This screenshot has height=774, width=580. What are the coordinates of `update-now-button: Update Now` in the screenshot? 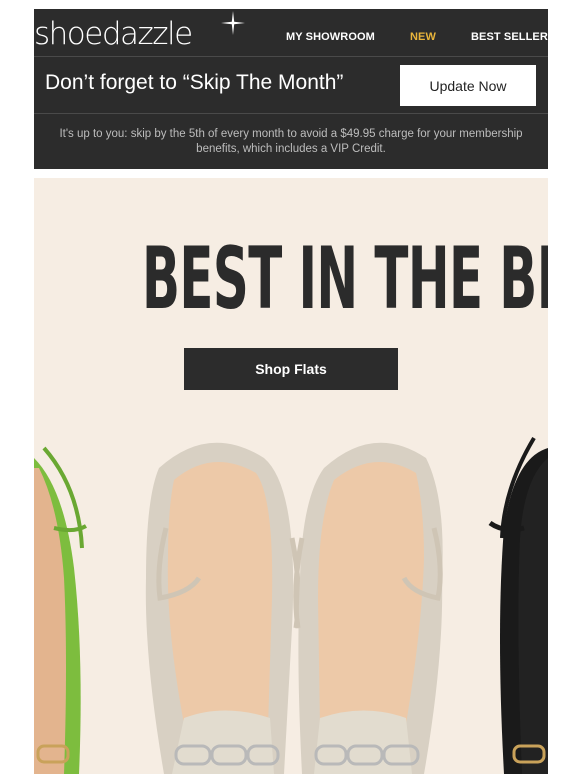 It's located at (468, 85).